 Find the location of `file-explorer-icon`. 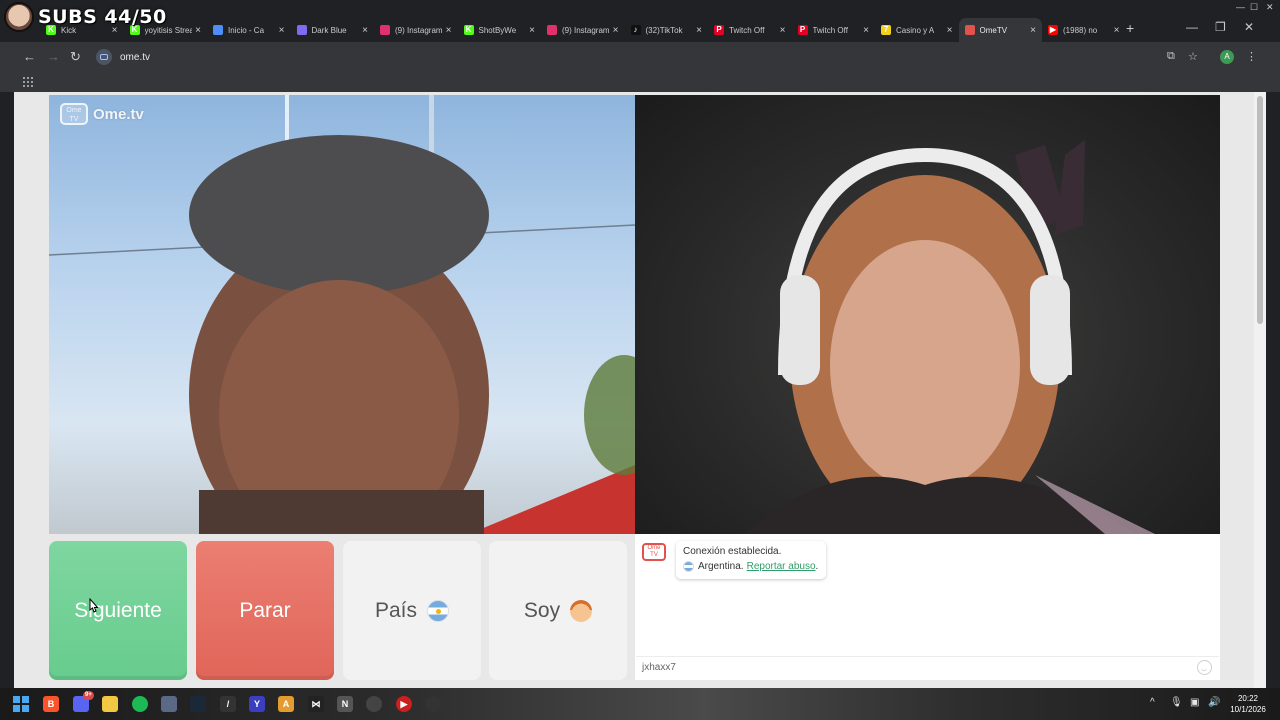

file-explorer-icon is located at coordinates (110, 704).